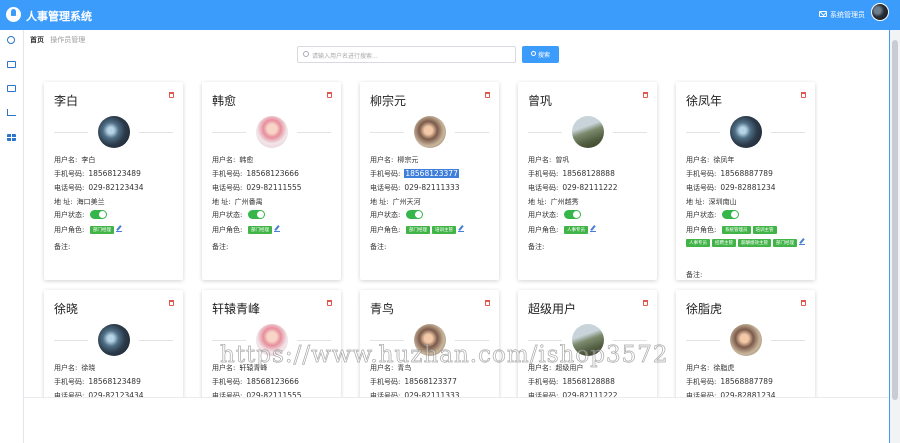  What do you see at coordinates (895, 220) in the screenshot?
I see `scrollbar-thumb` at bounding box center [895, 220].